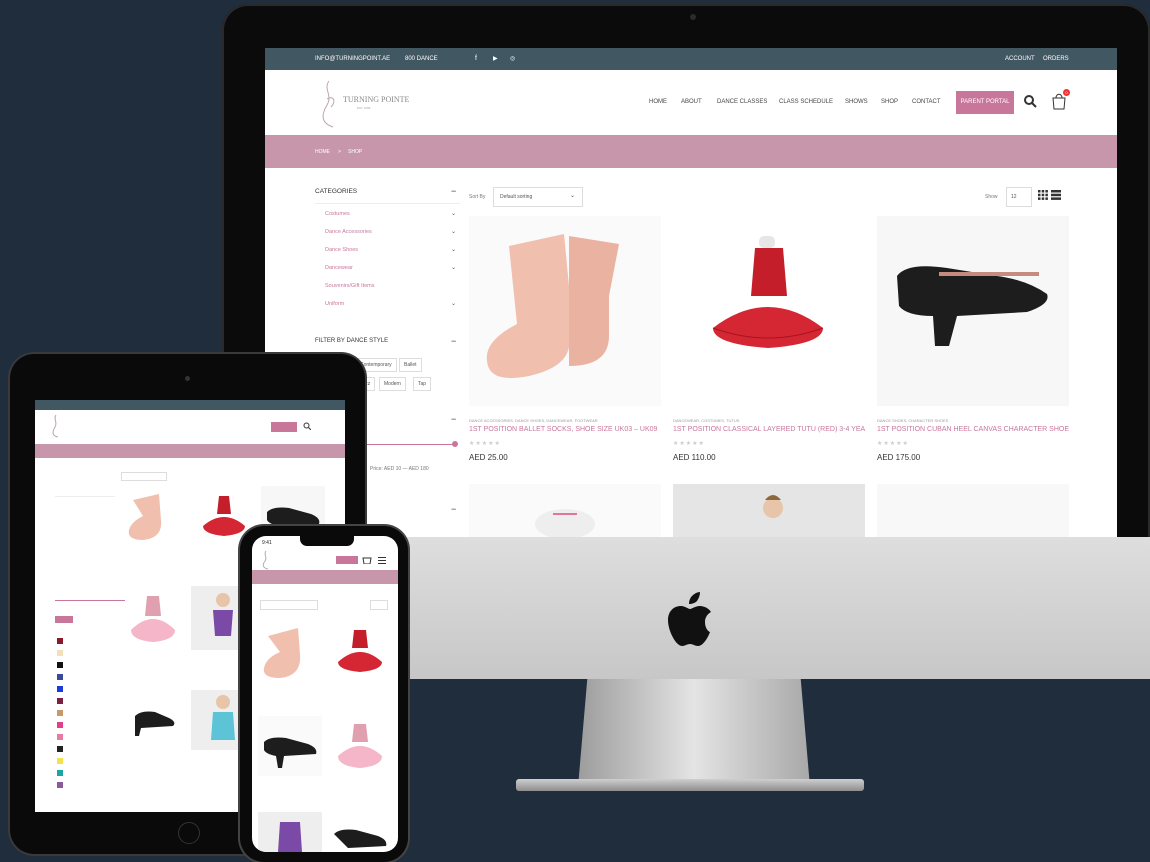  Describe the element at coordinates (382, 560) in the screenshot. I see `menu-icon` at that location.